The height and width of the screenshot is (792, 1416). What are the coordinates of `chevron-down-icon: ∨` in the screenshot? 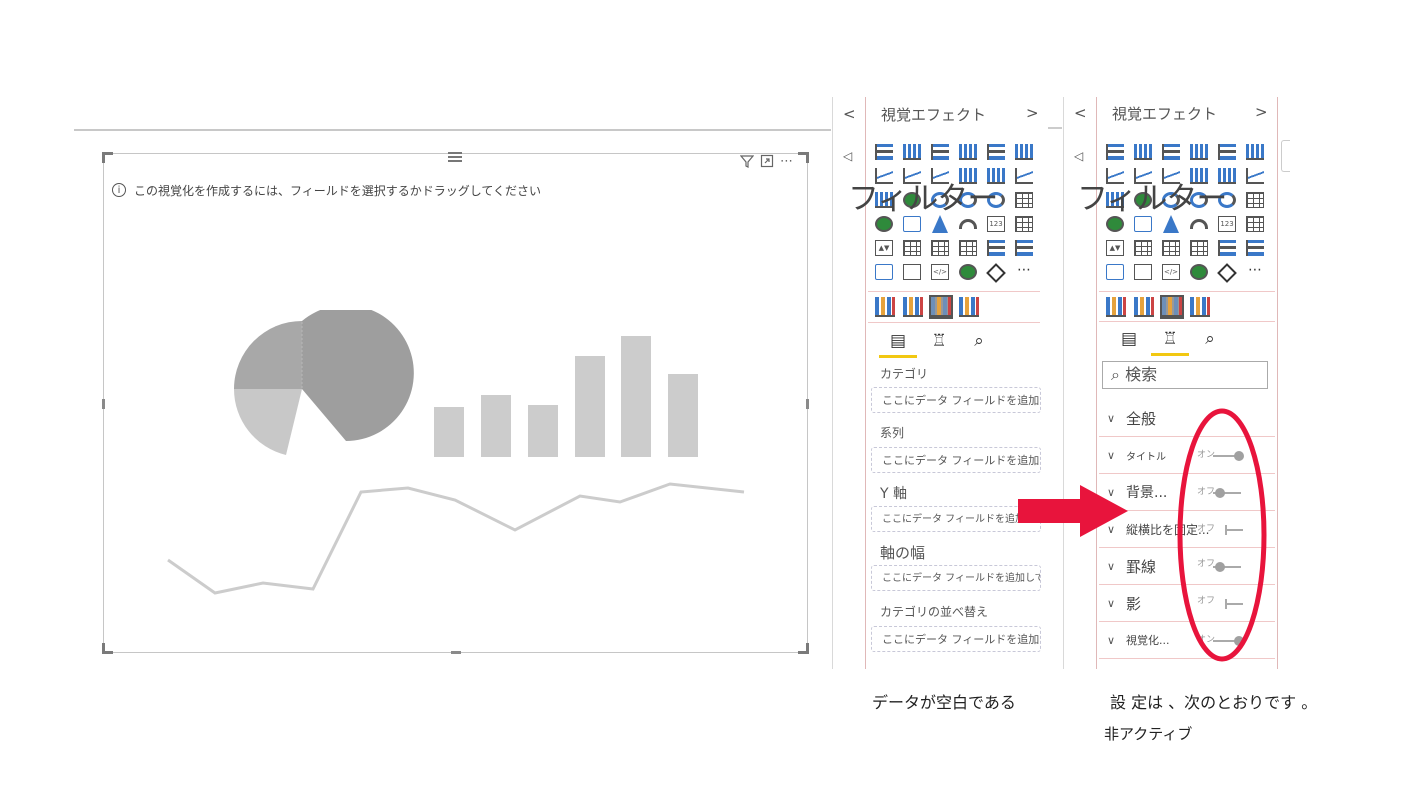 It's located at (1111, 418).